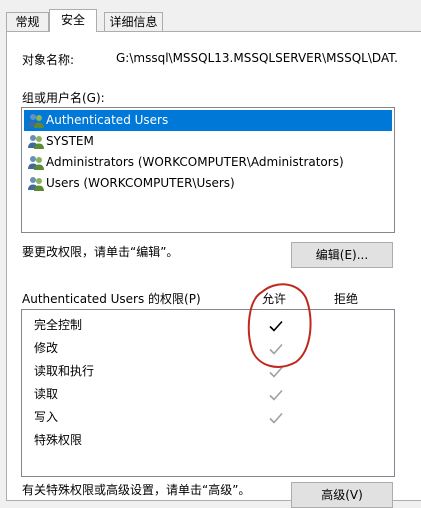 This screenshot has width=421, height=508. What do you see at coordinates (140, 183) in the screenshot?
I see `group-item-label: Users (WORKCOMPUTER\Users)` at bounding box center [140, 183].